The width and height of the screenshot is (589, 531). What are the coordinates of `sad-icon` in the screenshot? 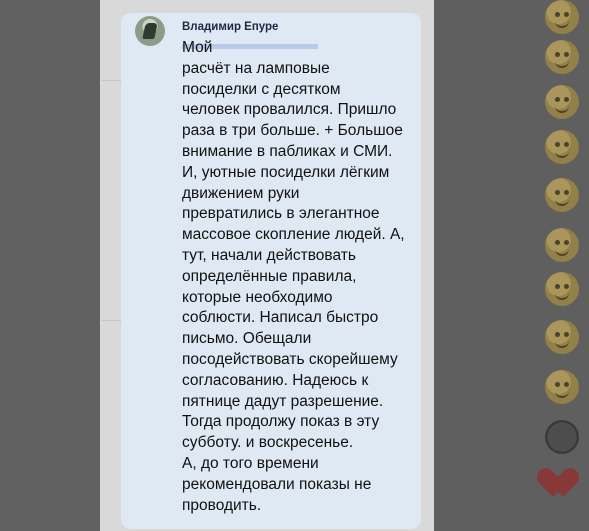 It's located at (562, 387).